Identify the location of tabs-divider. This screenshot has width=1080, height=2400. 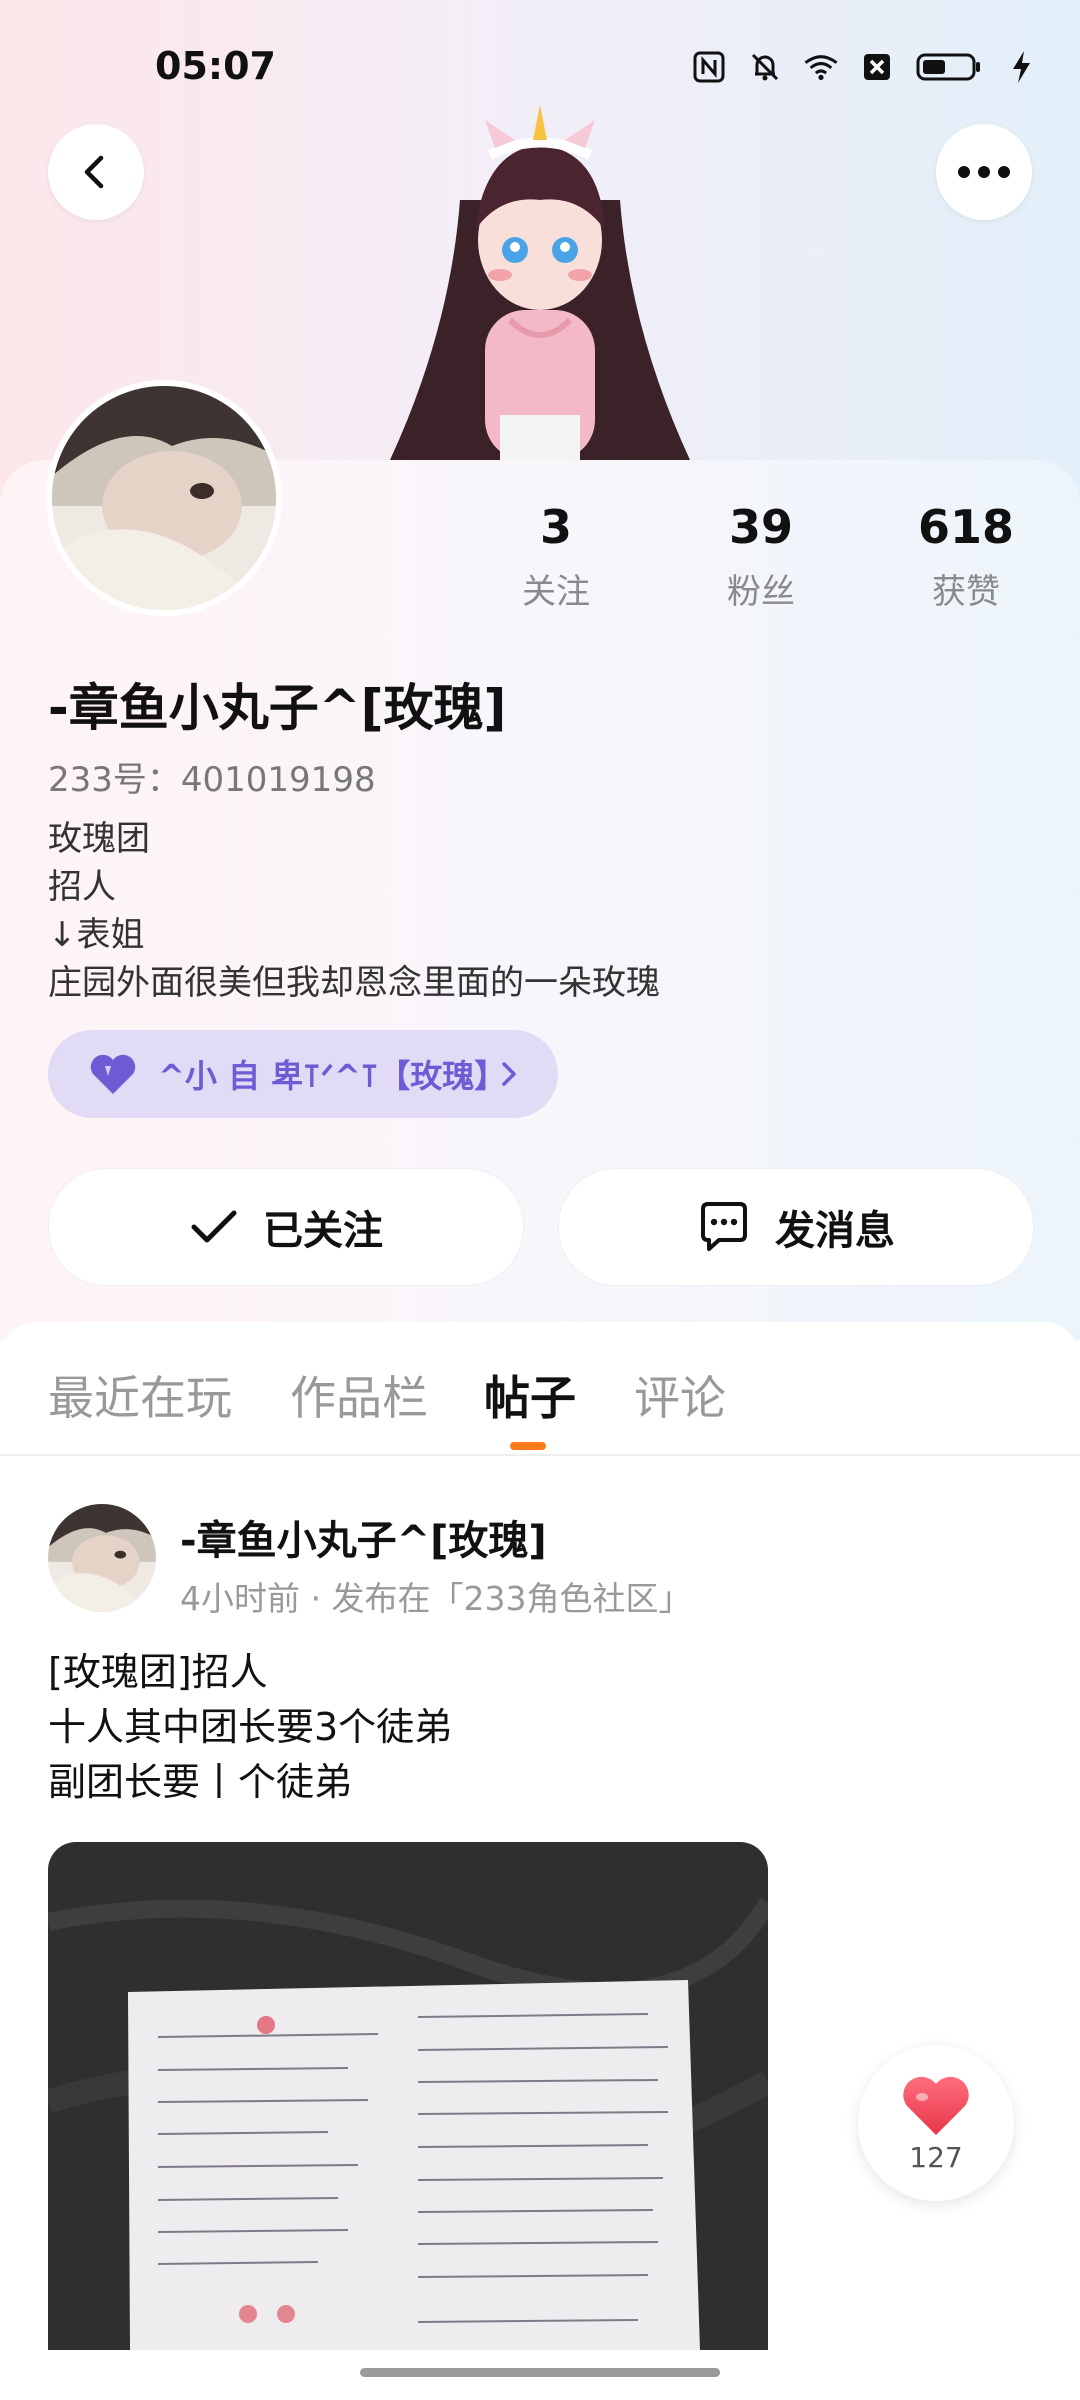
(540, 1455).